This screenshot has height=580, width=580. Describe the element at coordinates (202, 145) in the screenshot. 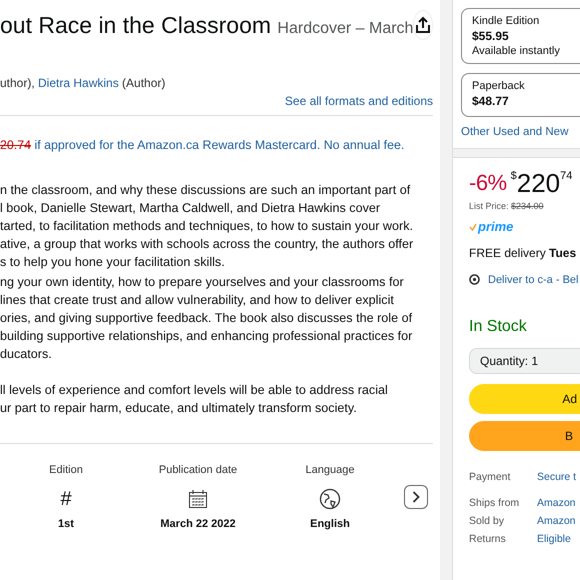

I see `offer-link: 20.74 if approved for the Amazon.ca Rewards Mastercard. No annual fee.` at that location.